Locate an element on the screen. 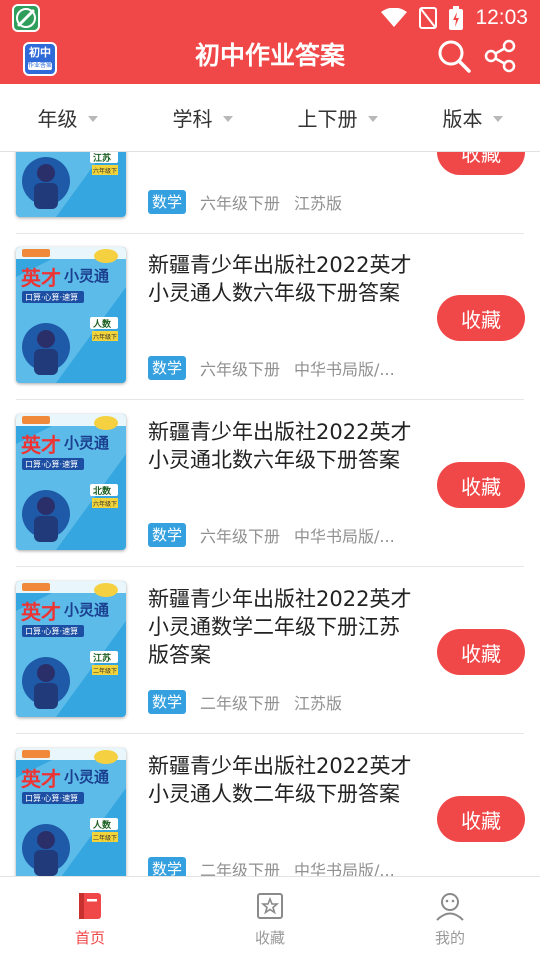  item-title: 新疆青少年出版社2022英才小灵通人数二年级下册答案 is located at coordinates (284, 780).